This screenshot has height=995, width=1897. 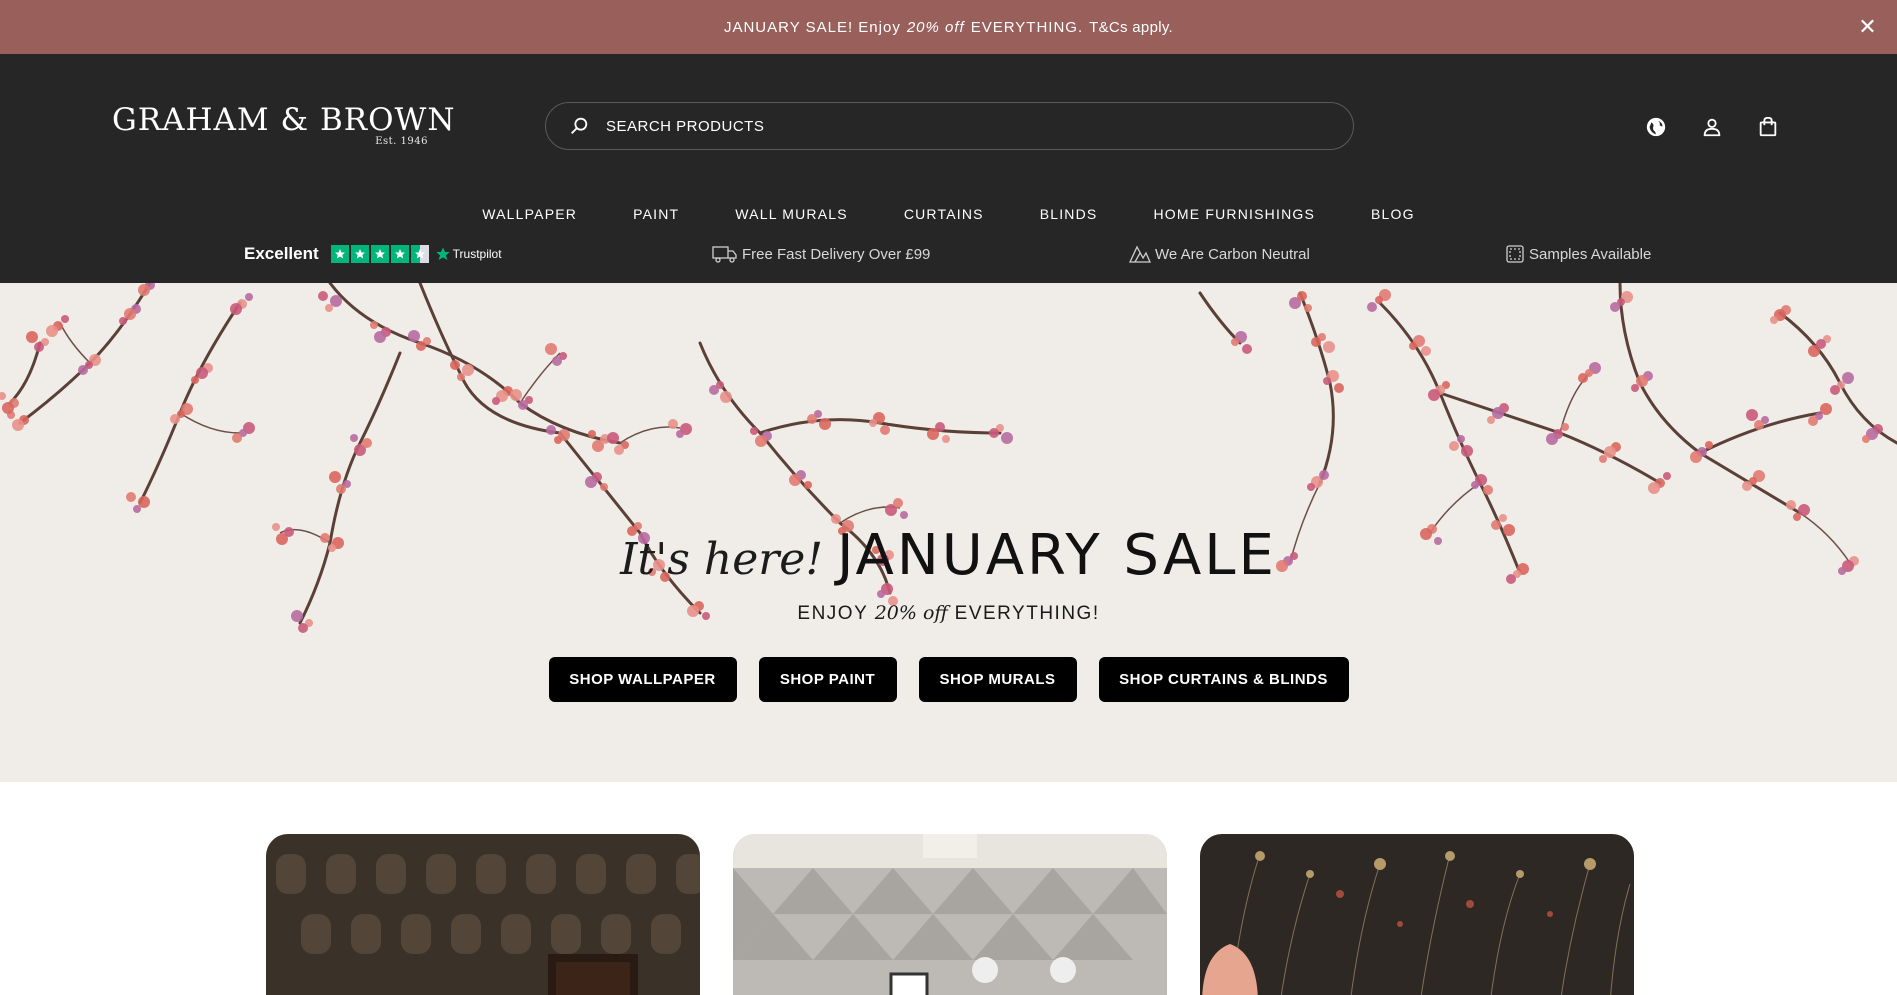 I want to click on search-input, so click(x=956, y=126).